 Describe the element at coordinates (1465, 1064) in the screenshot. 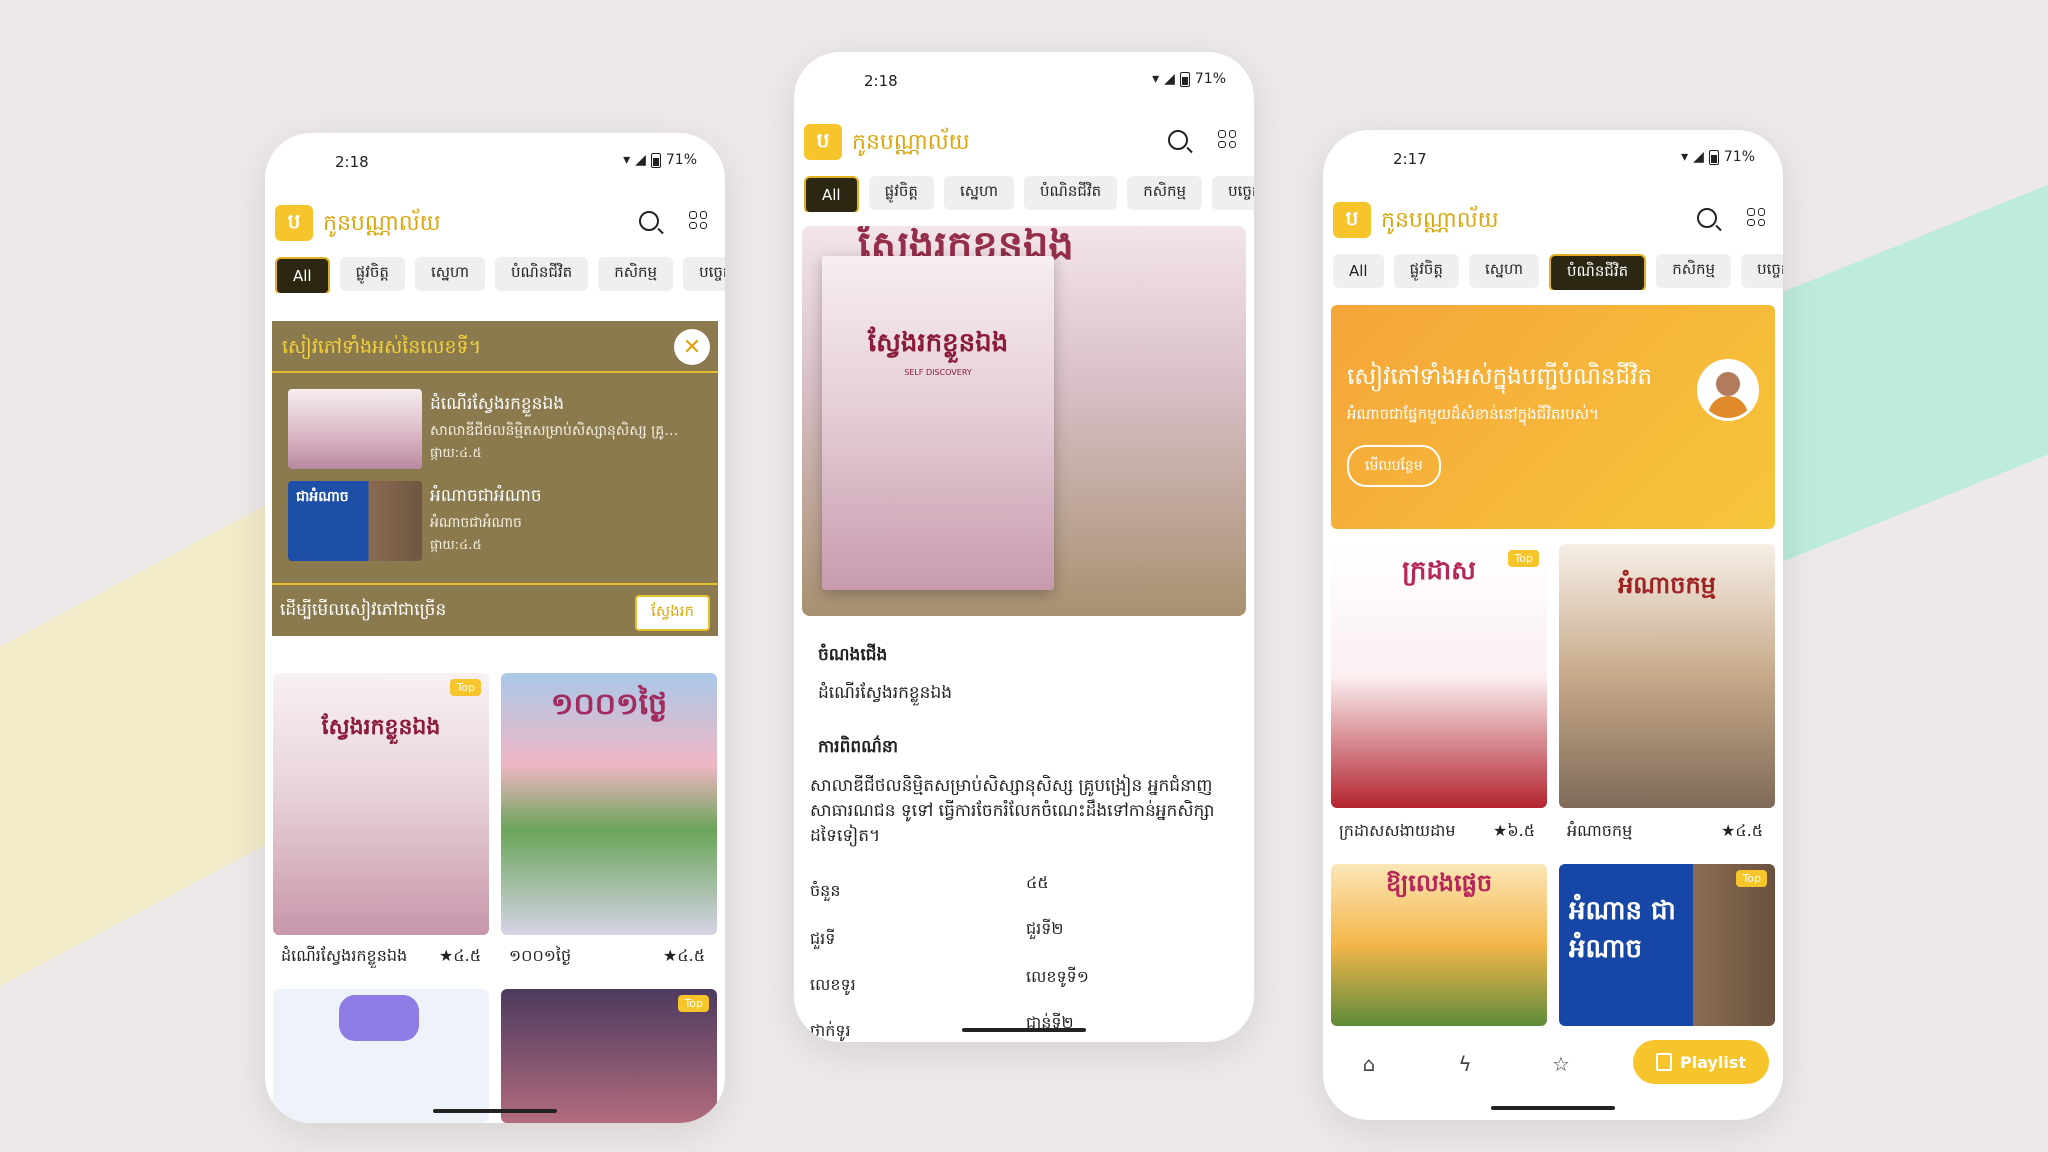

I see `lightning-icon: ϟ` at that location.